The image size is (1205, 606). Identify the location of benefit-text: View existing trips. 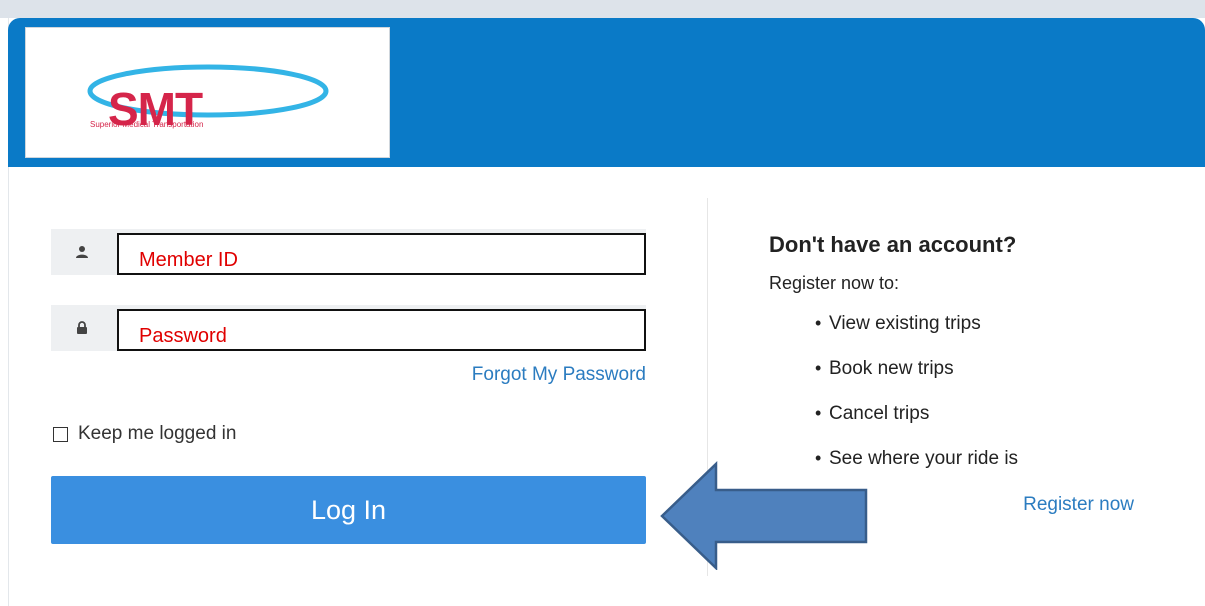
(905, 323).